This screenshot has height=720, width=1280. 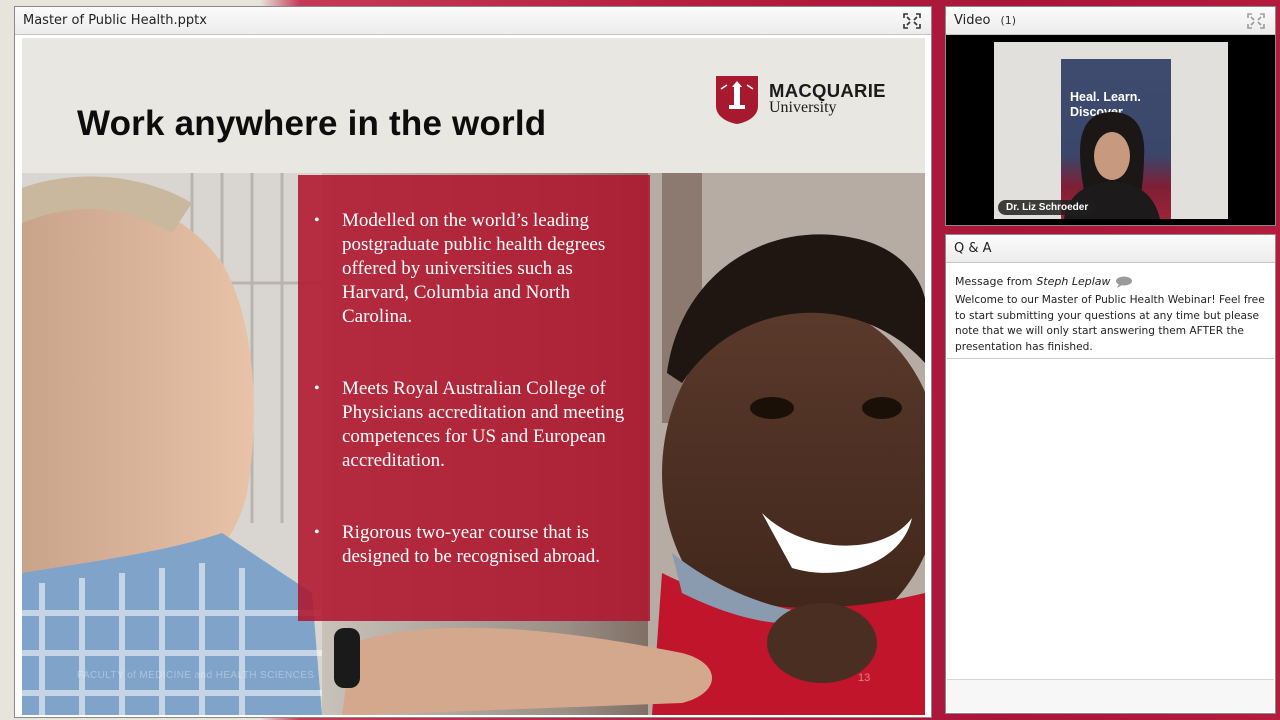 What do you see at coordinates (994, 281) in the screenshot?
I see `message-prefix: Message from` at bounding box center [994, 281].